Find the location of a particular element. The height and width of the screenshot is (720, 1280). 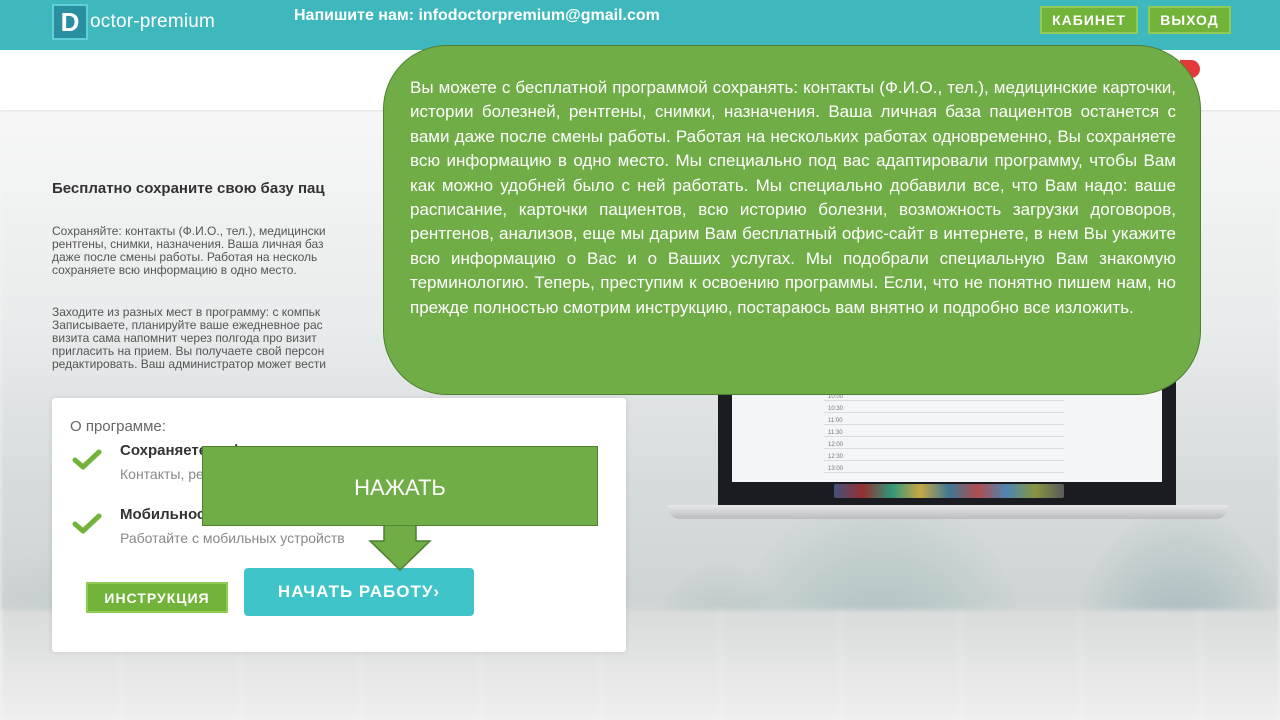

schedule-time: 10:30 is located at coordinates (836, 409).